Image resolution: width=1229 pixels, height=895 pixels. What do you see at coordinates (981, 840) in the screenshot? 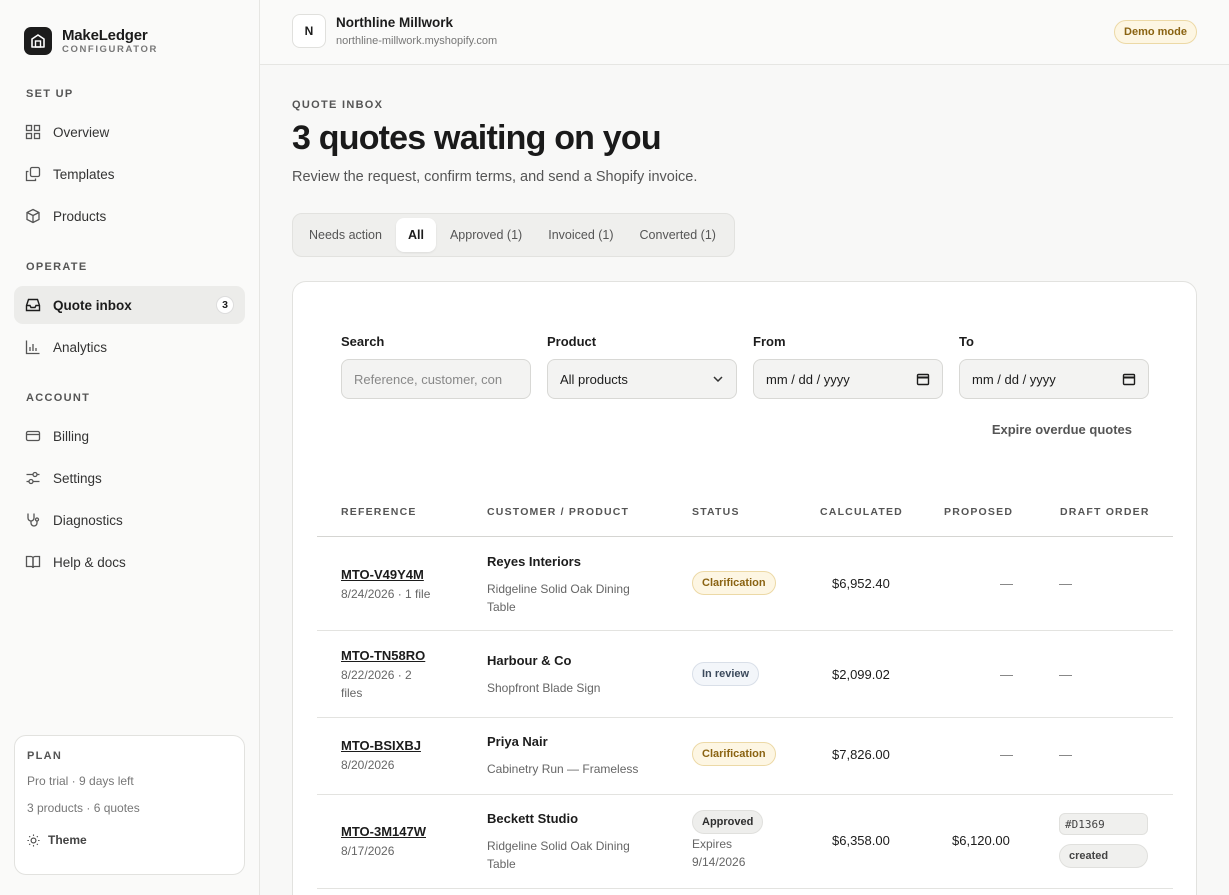
I see `proposed-amount: $6,120.00` at bounding box center [981, 840].